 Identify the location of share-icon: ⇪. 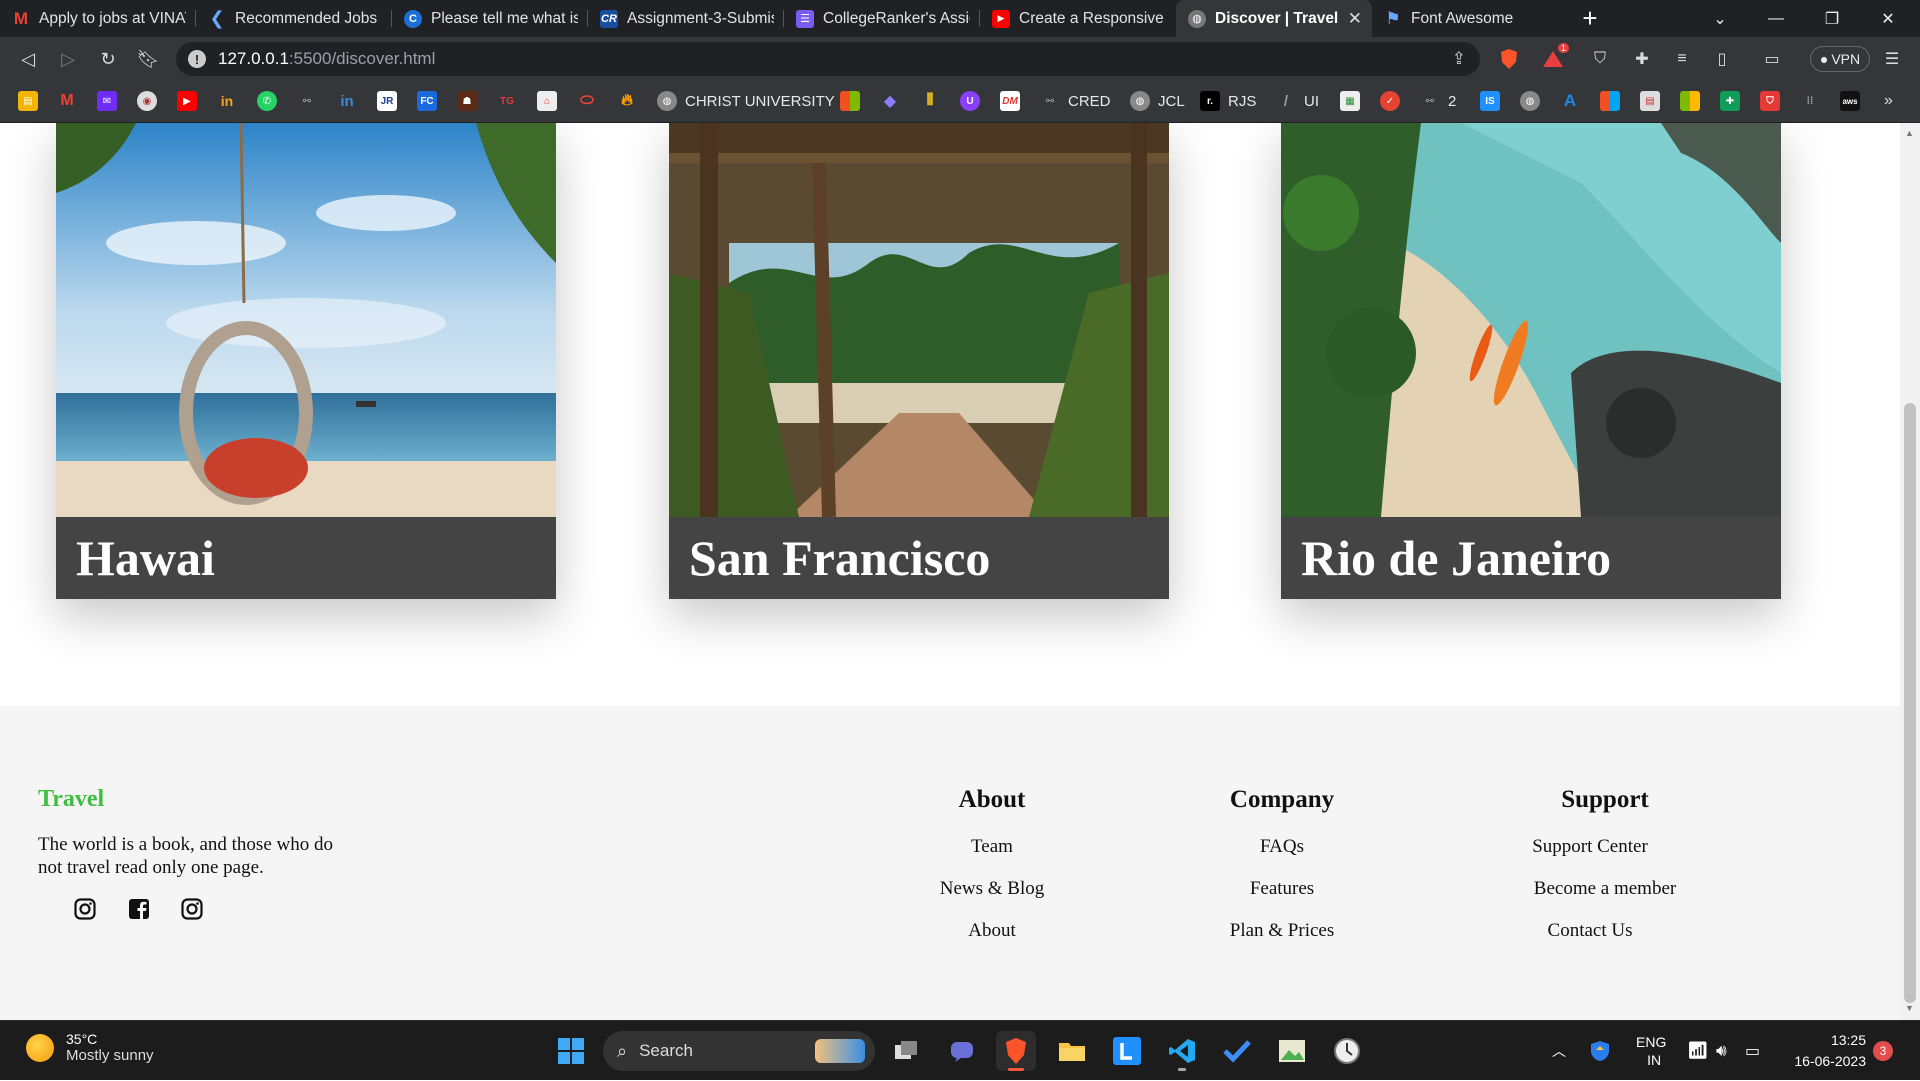
(1459, 59).